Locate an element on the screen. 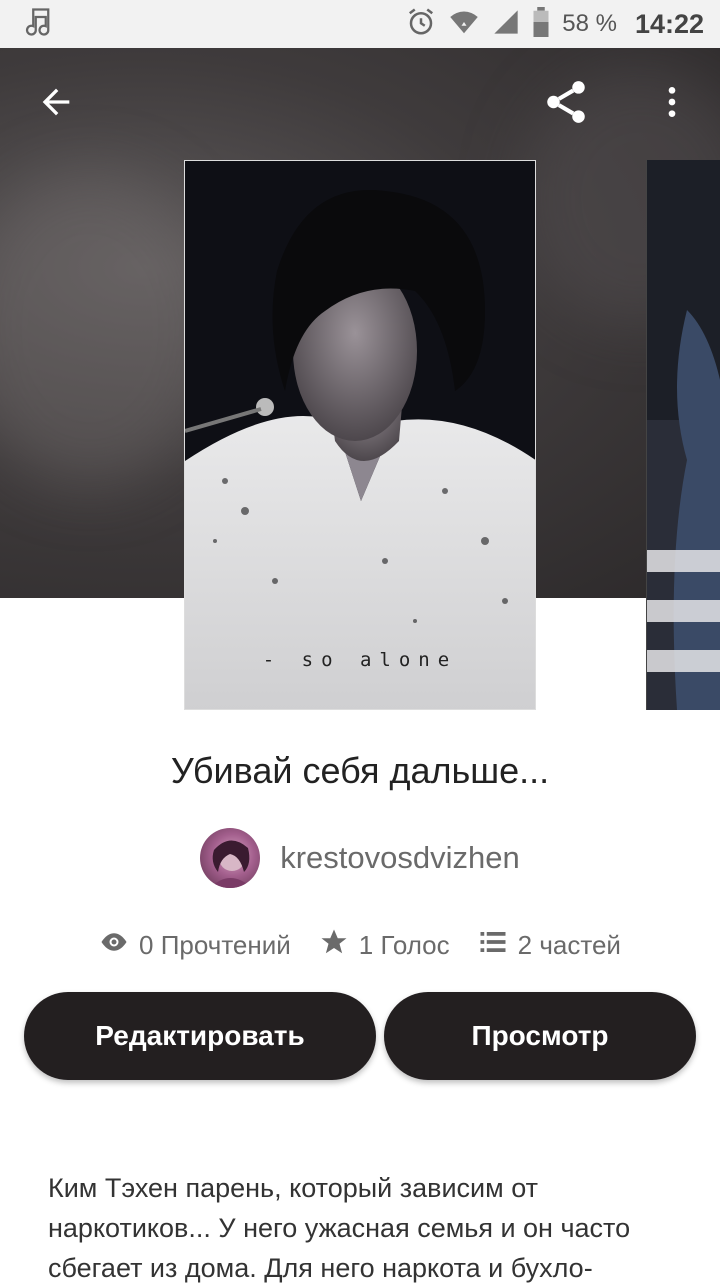 Image resolution: width=720 pixels, height=1288 pixels. arrow-back-icon is located at coordinates (56, 104).